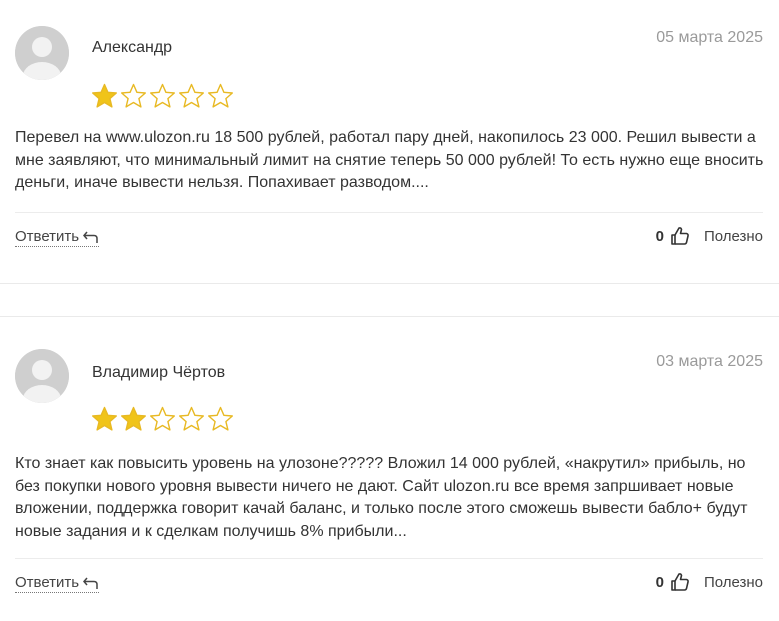 Image resolution: width=779 pixels, height=621 pixels. I want to click on review-date: 05 марта 2025, so click(709, 37).